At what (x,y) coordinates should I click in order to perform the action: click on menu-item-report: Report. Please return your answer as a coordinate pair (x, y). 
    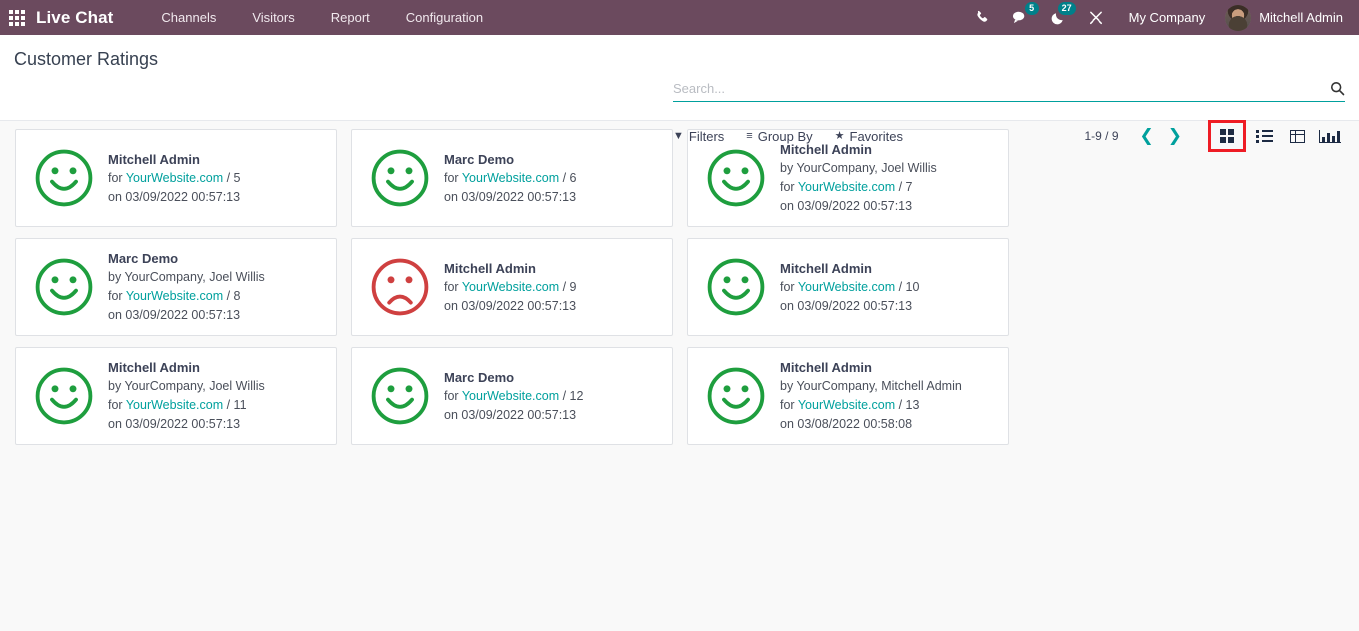
    Looking at the image, I should click on (350, 17).